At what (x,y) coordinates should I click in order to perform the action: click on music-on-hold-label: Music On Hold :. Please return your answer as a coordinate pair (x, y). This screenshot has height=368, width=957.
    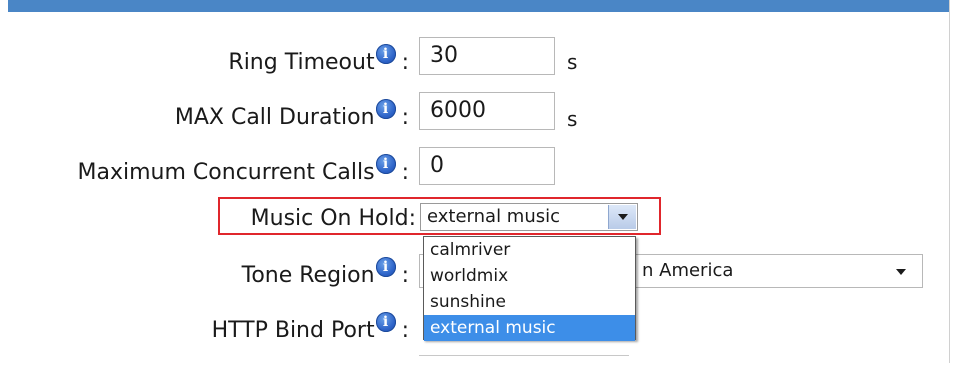
    Looking at the image, I should click on (333, 219).